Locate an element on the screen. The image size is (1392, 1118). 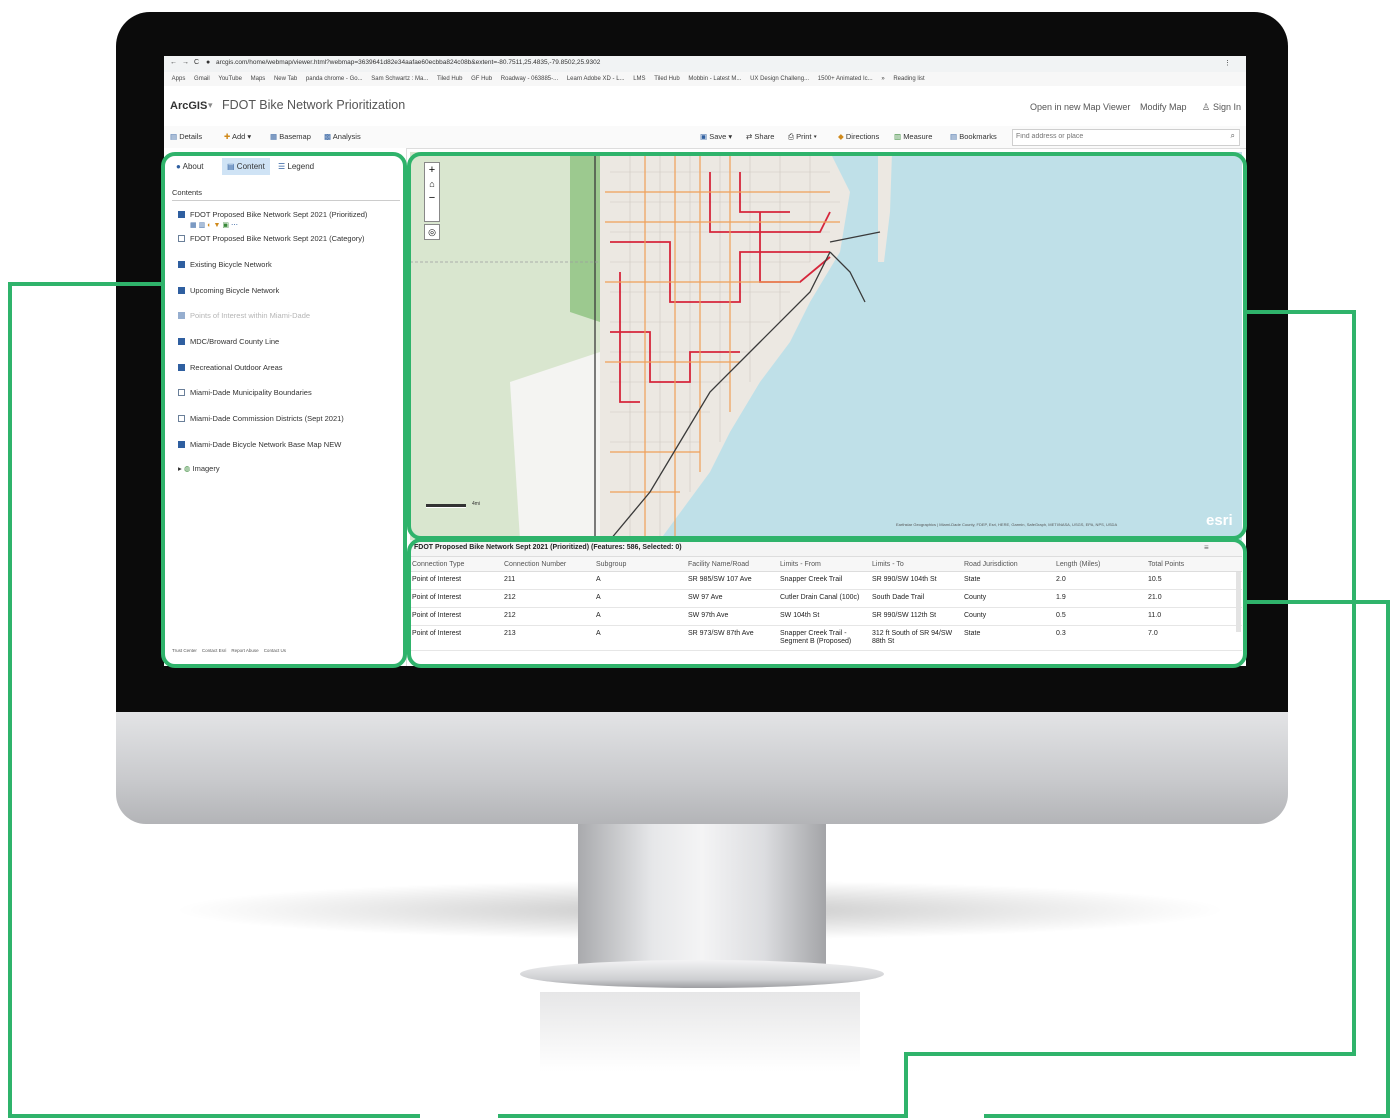
search-box: ⌕ is located at coordinates (1126, 137).